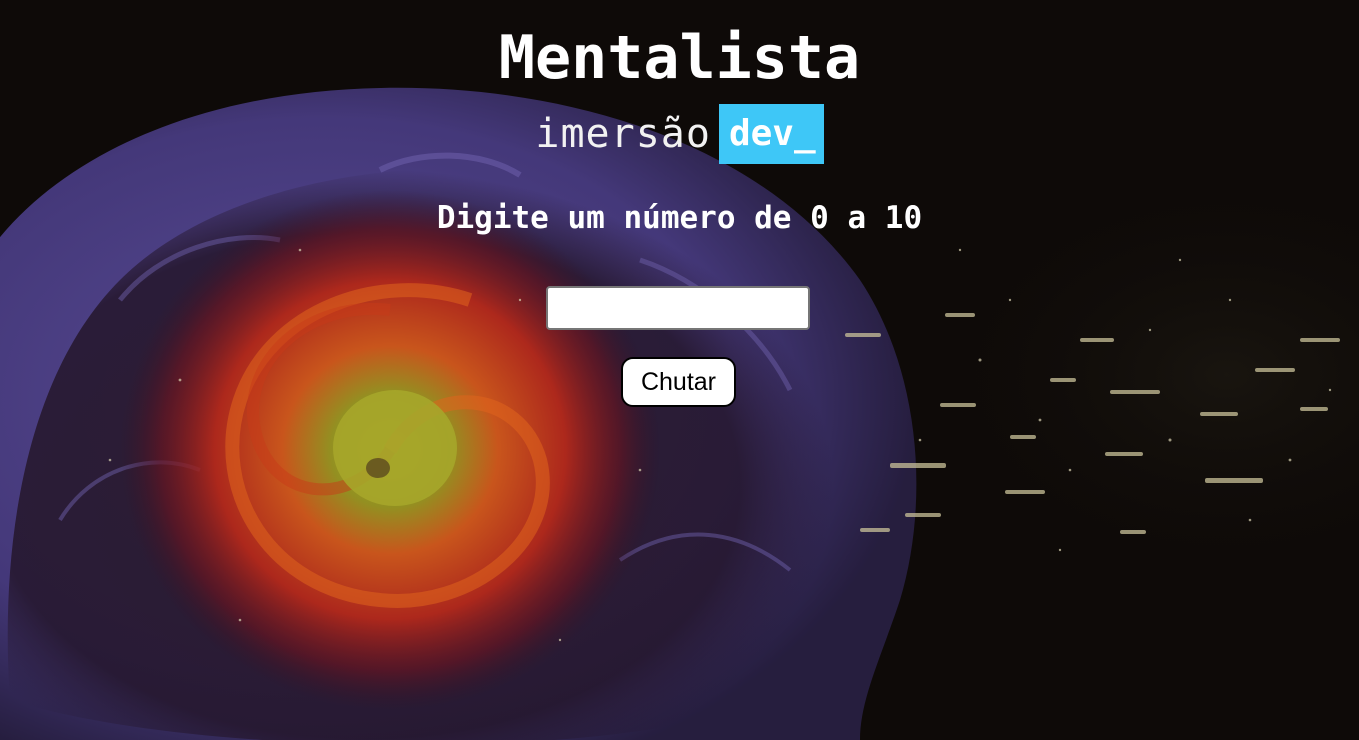 This screenshot has height=740, width=1359. I want to click on logo-tag: dev_, so click(771, 134).